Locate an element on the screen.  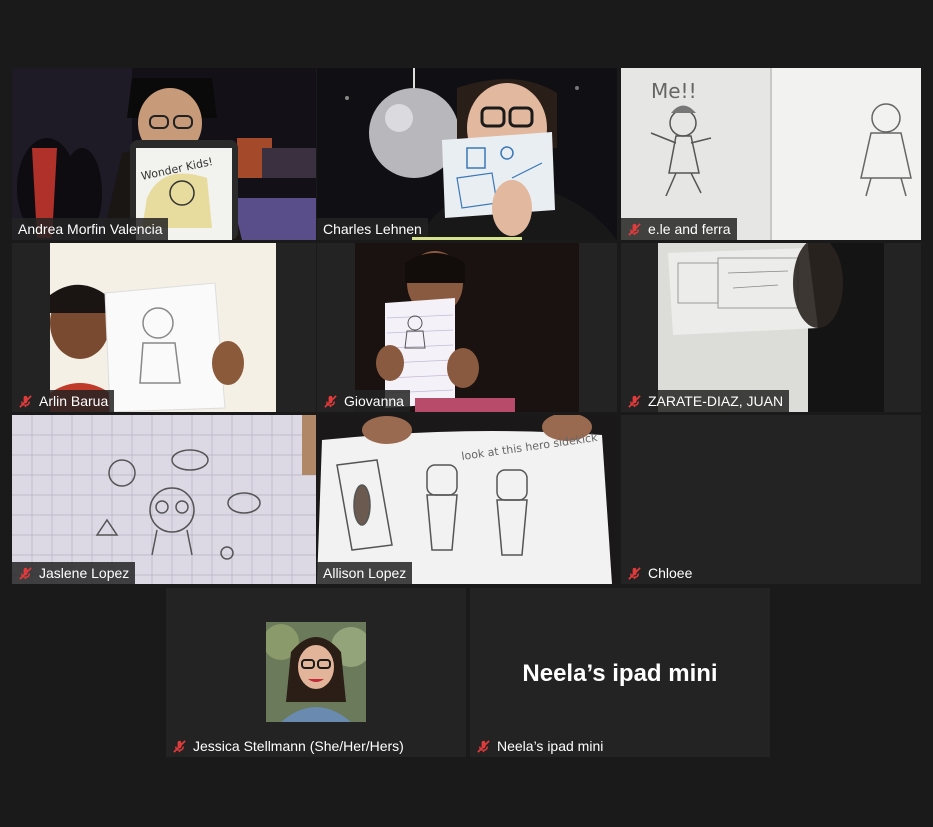
video-tile-arlin: Arlin Barua is located at coordinates (164, 327).